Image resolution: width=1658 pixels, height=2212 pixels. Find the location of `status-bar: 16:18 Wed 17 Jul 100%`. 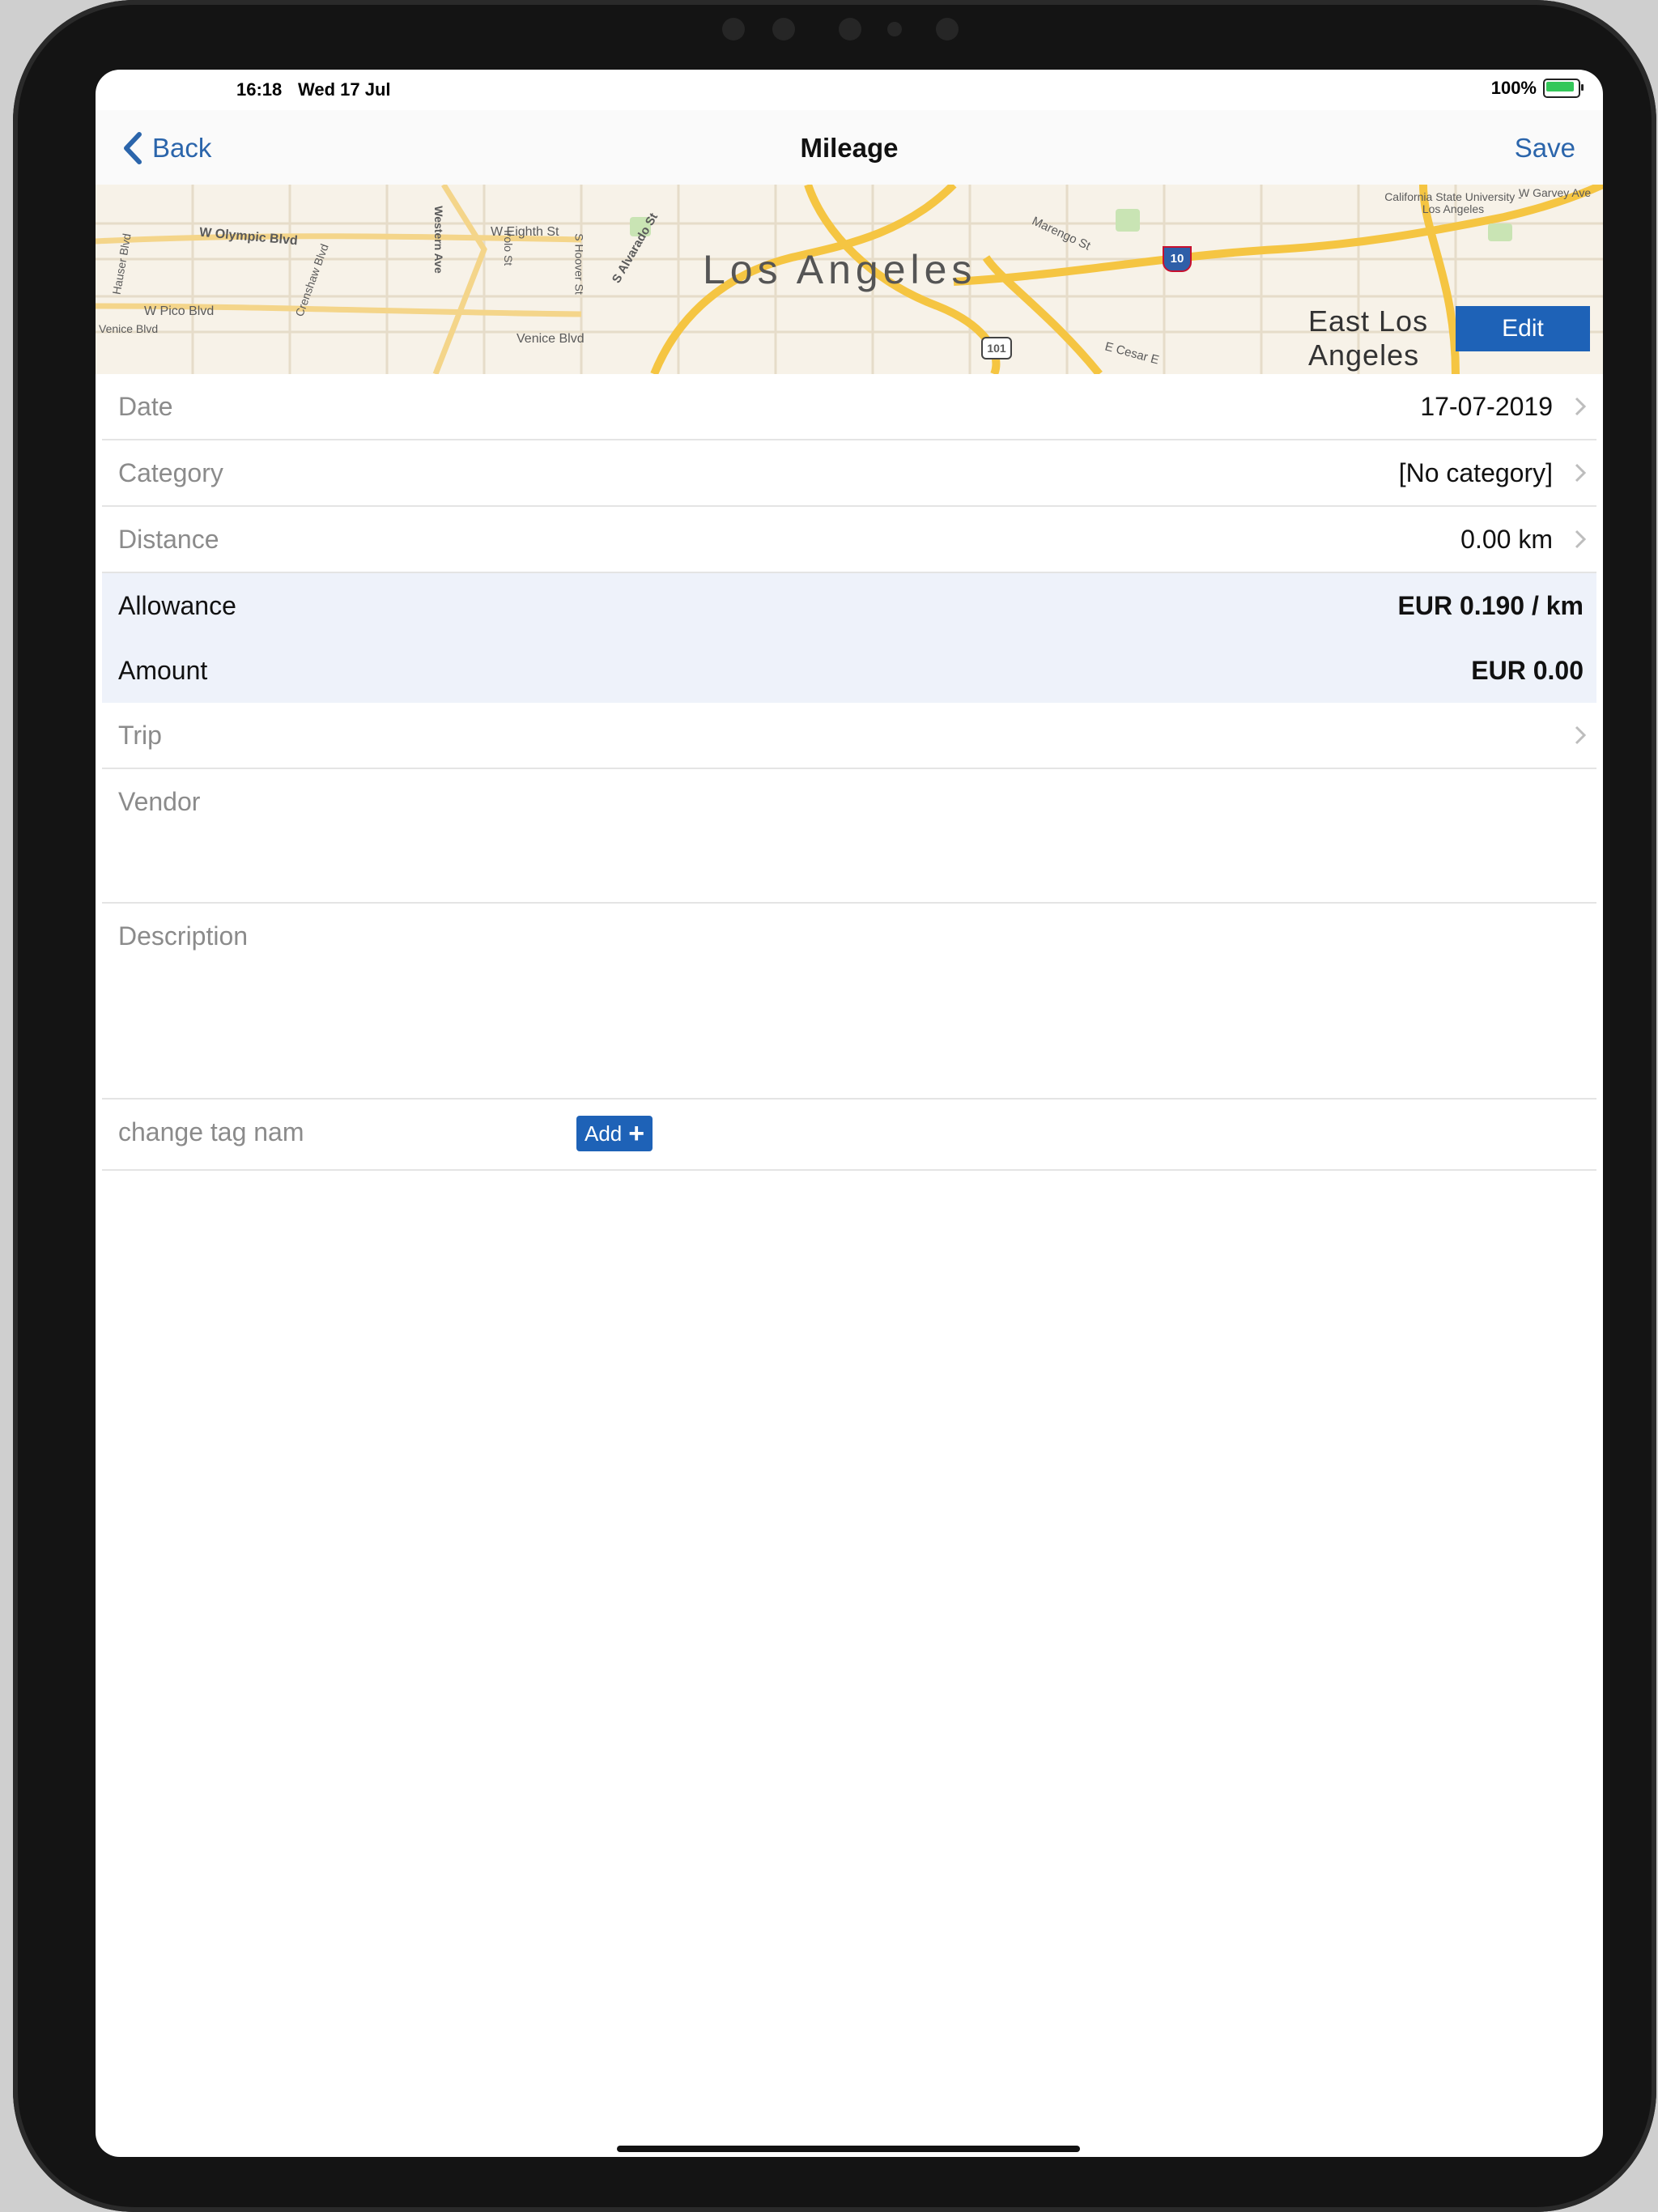

status-bar: 16:18 Wed 17 Jul 100% is located at coordinates (849, 90).